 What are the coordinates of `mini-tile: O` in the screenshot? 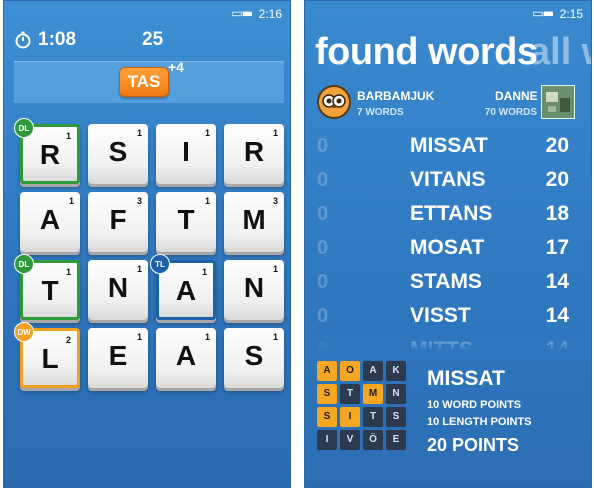 It's located at (350, 371).